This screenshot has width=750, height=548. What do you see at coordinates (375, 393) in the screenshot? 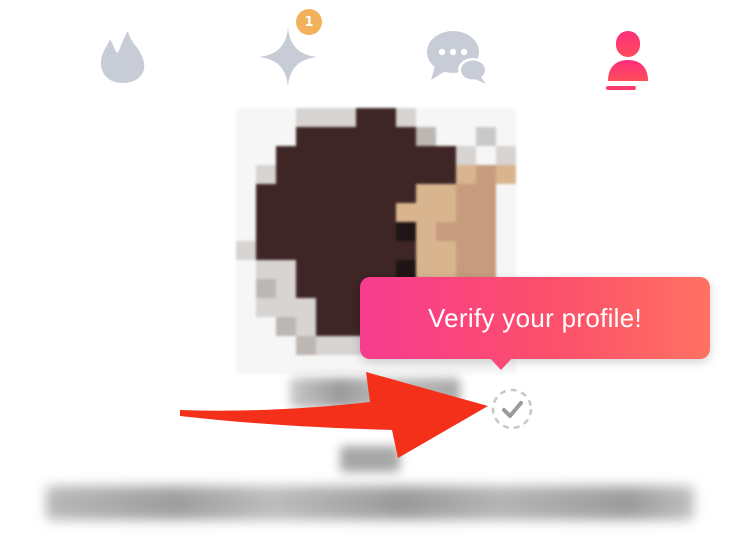
I see `blurred-name` at bounding box center [375, 393].